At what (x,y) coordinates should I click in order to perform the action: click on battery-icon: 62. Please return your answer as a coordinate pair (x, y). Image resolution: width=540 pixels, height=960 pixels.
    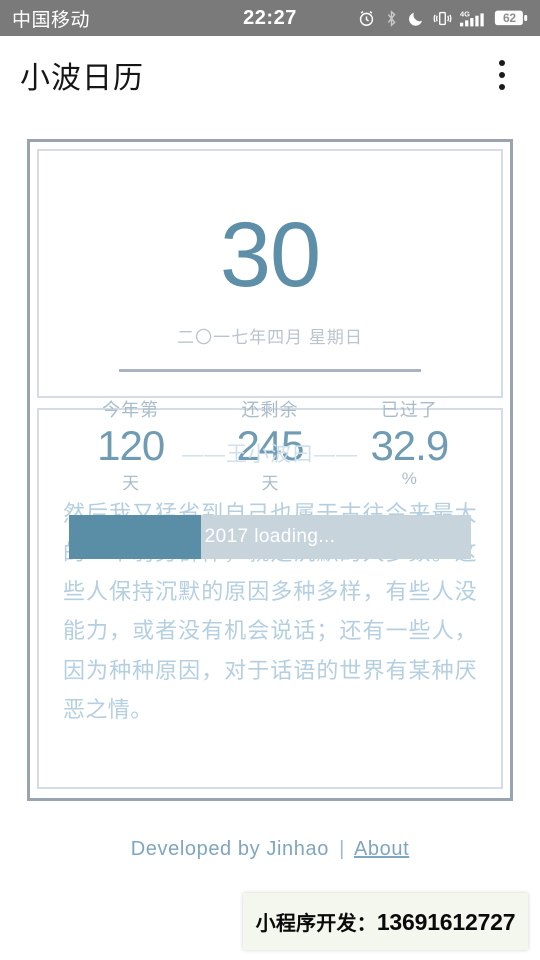
    Looking at the image, I should click on (511, 18).